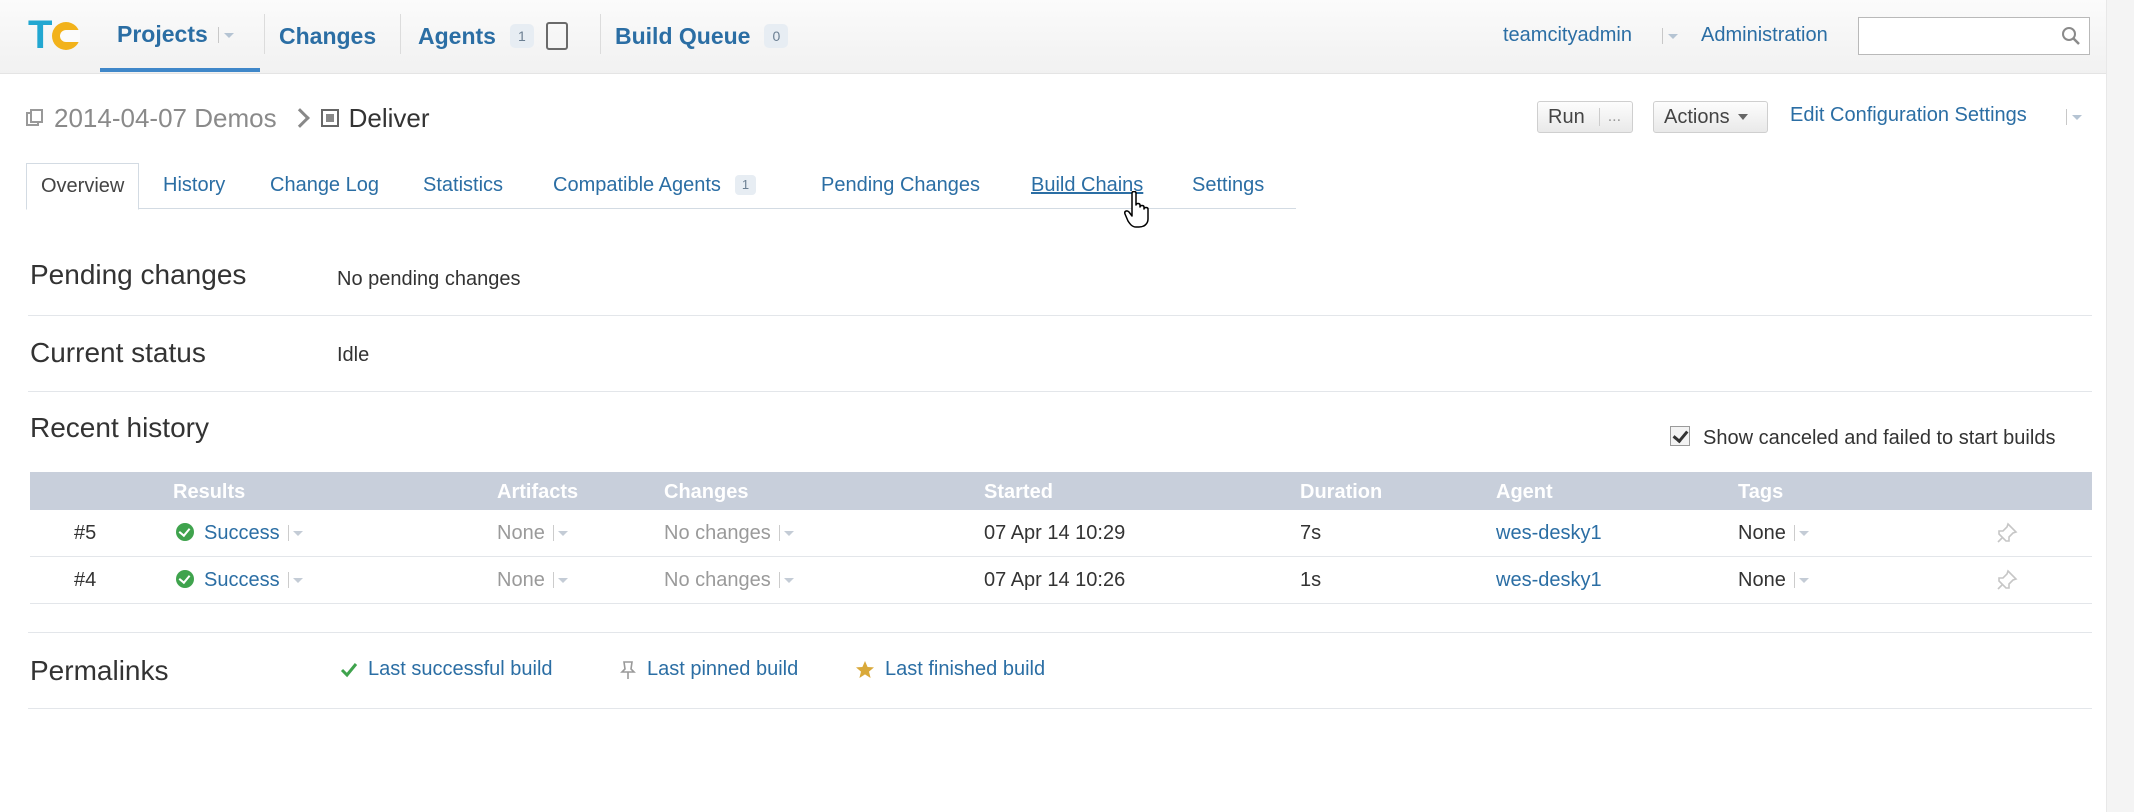 Image resolution: width=2134 pixels, height=812 pixels. What do you see at coordinates (1311, 580) in the screenshot?
I see `build-duration: 1s` at bounding box center [1311, 580].